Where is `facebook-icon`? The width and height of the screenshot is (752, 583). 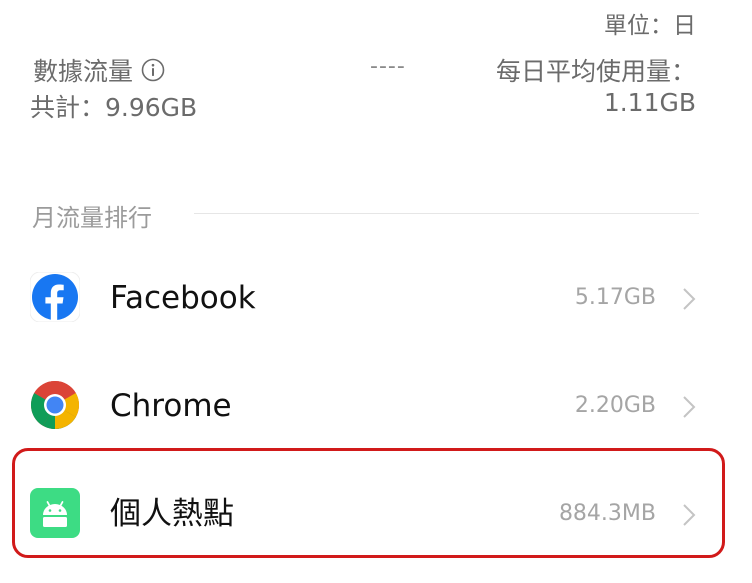
facebook-icon is located at coordinates (55, 297).